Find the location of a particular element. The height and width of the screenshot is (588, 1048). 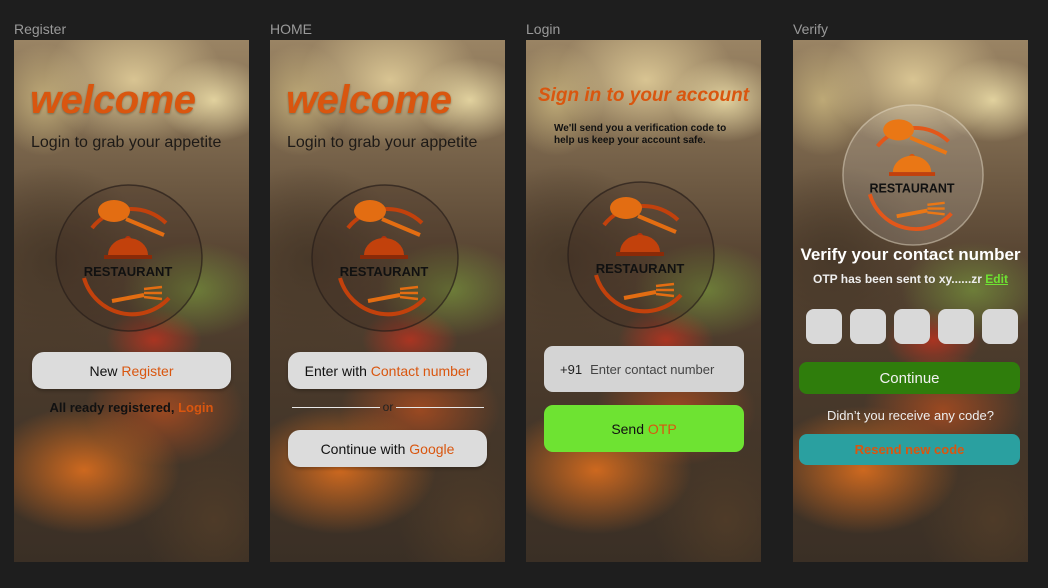

contact-number-button: Enter with Contact number is located at coordinates (387, 370).